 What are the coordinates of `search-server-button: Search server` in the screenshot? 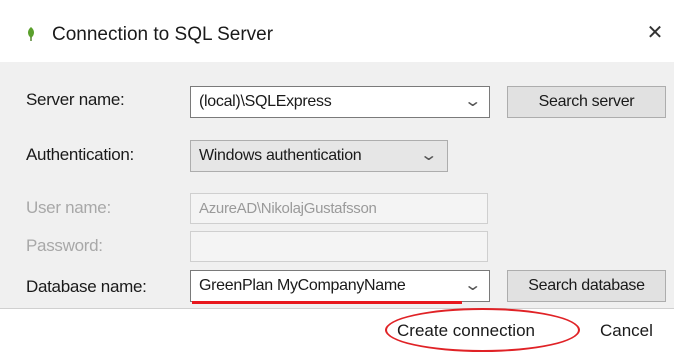 It's located at (586, 102).